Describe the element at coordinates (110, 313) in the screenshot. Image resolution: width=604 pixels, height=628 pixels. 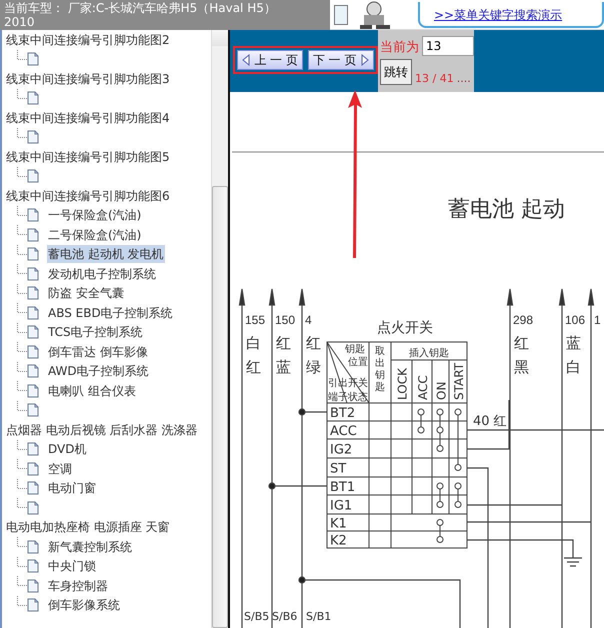
I see `tree-item: ABS EBD电子控制系统` at that location.